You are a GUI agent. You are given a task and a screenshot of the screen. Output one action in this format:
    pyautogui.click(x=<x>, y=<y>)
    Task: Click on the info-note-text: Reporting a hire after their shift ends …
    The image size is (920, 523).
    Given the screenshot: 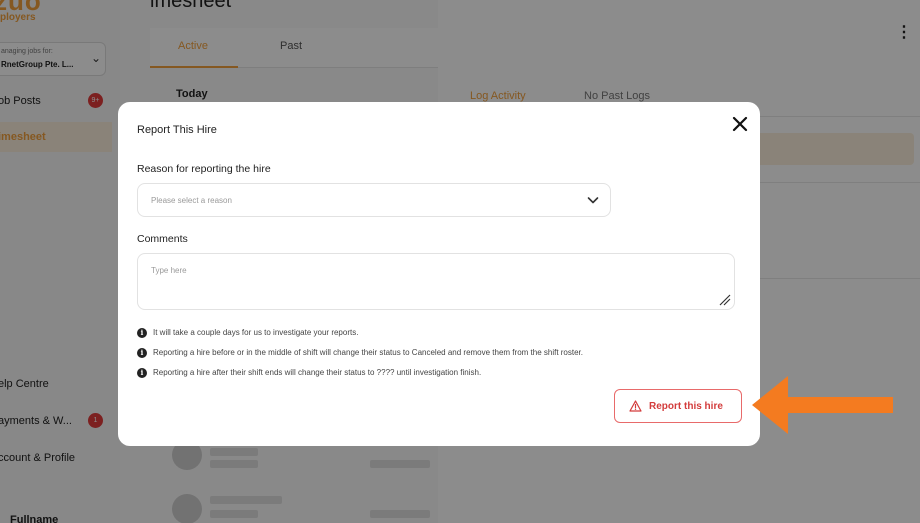 What is the action you would take?
    pyautogui.click(x=317, y=372)
    